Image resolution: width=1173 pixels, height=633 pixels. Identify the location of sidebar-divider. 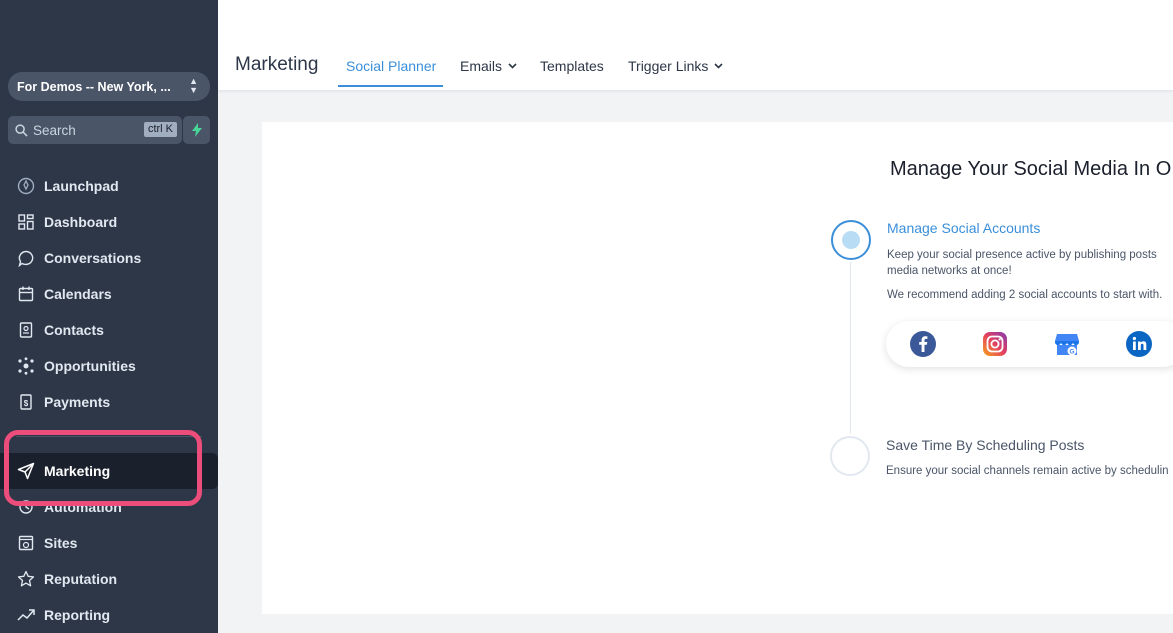
(109, 436).